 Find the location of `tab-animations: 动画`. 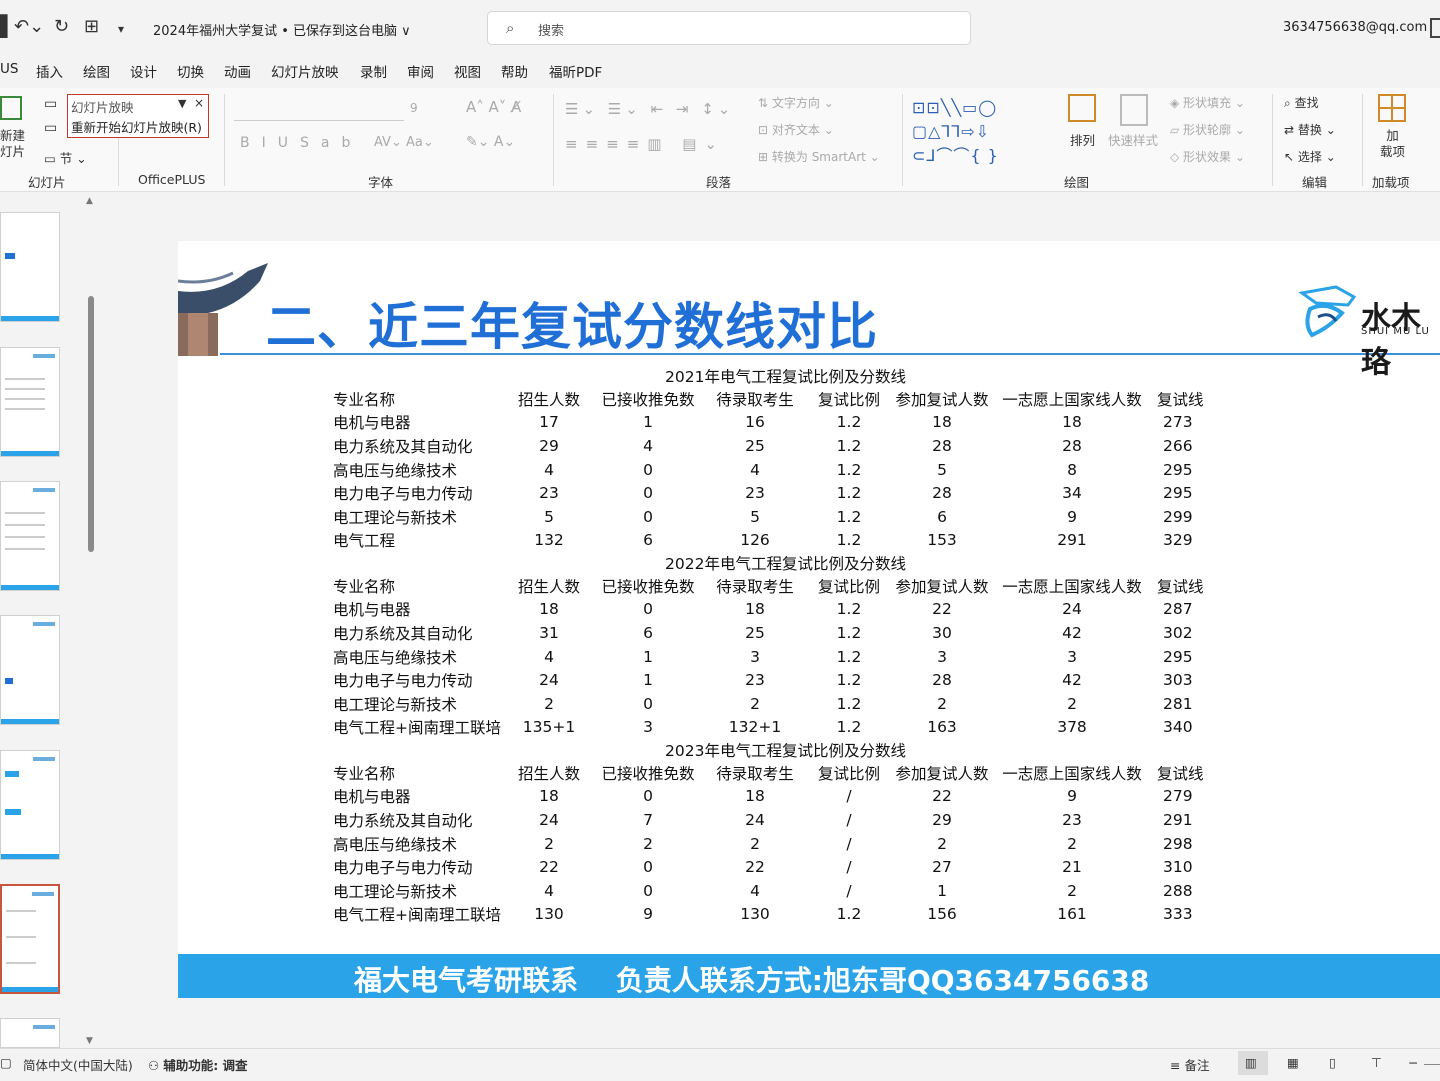

tab-animations: 动画 is located at coordinates (237, 71).